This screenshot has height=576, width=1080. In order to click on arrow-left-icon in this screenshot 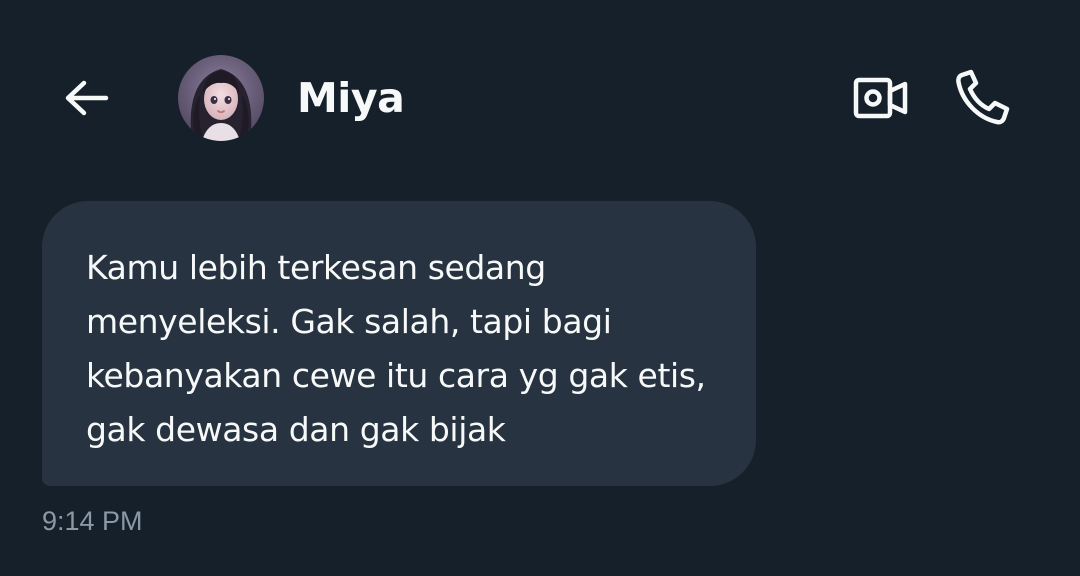, I will do `click(87, 98)`.